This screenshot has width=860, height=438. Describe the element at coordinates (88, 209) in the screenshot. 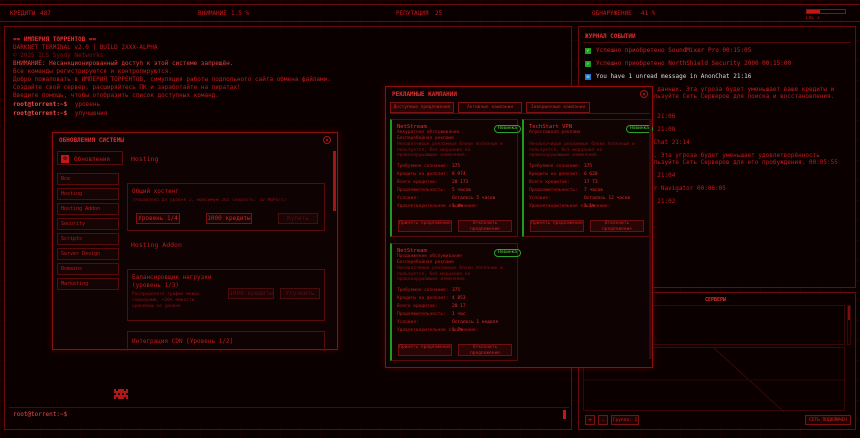

I see `category-item: Hosting Addon` at that location.